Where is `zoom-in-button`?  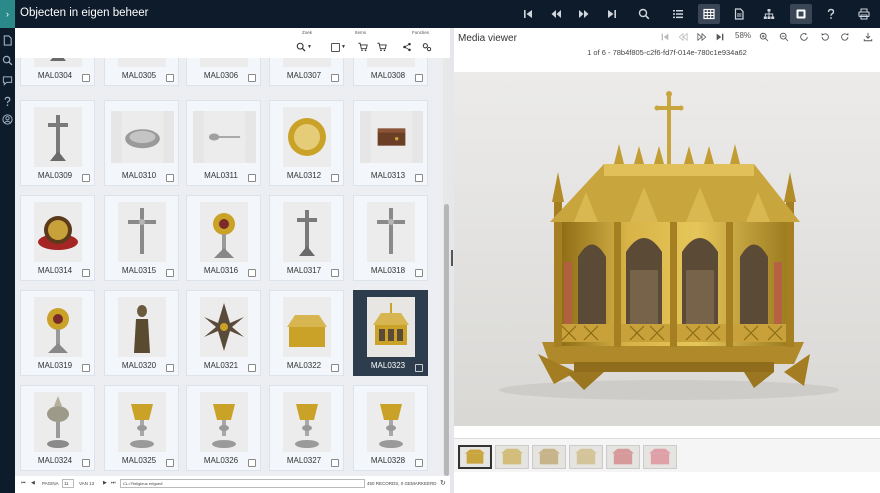
zoom-in-button is located at coordinates (764, 37).